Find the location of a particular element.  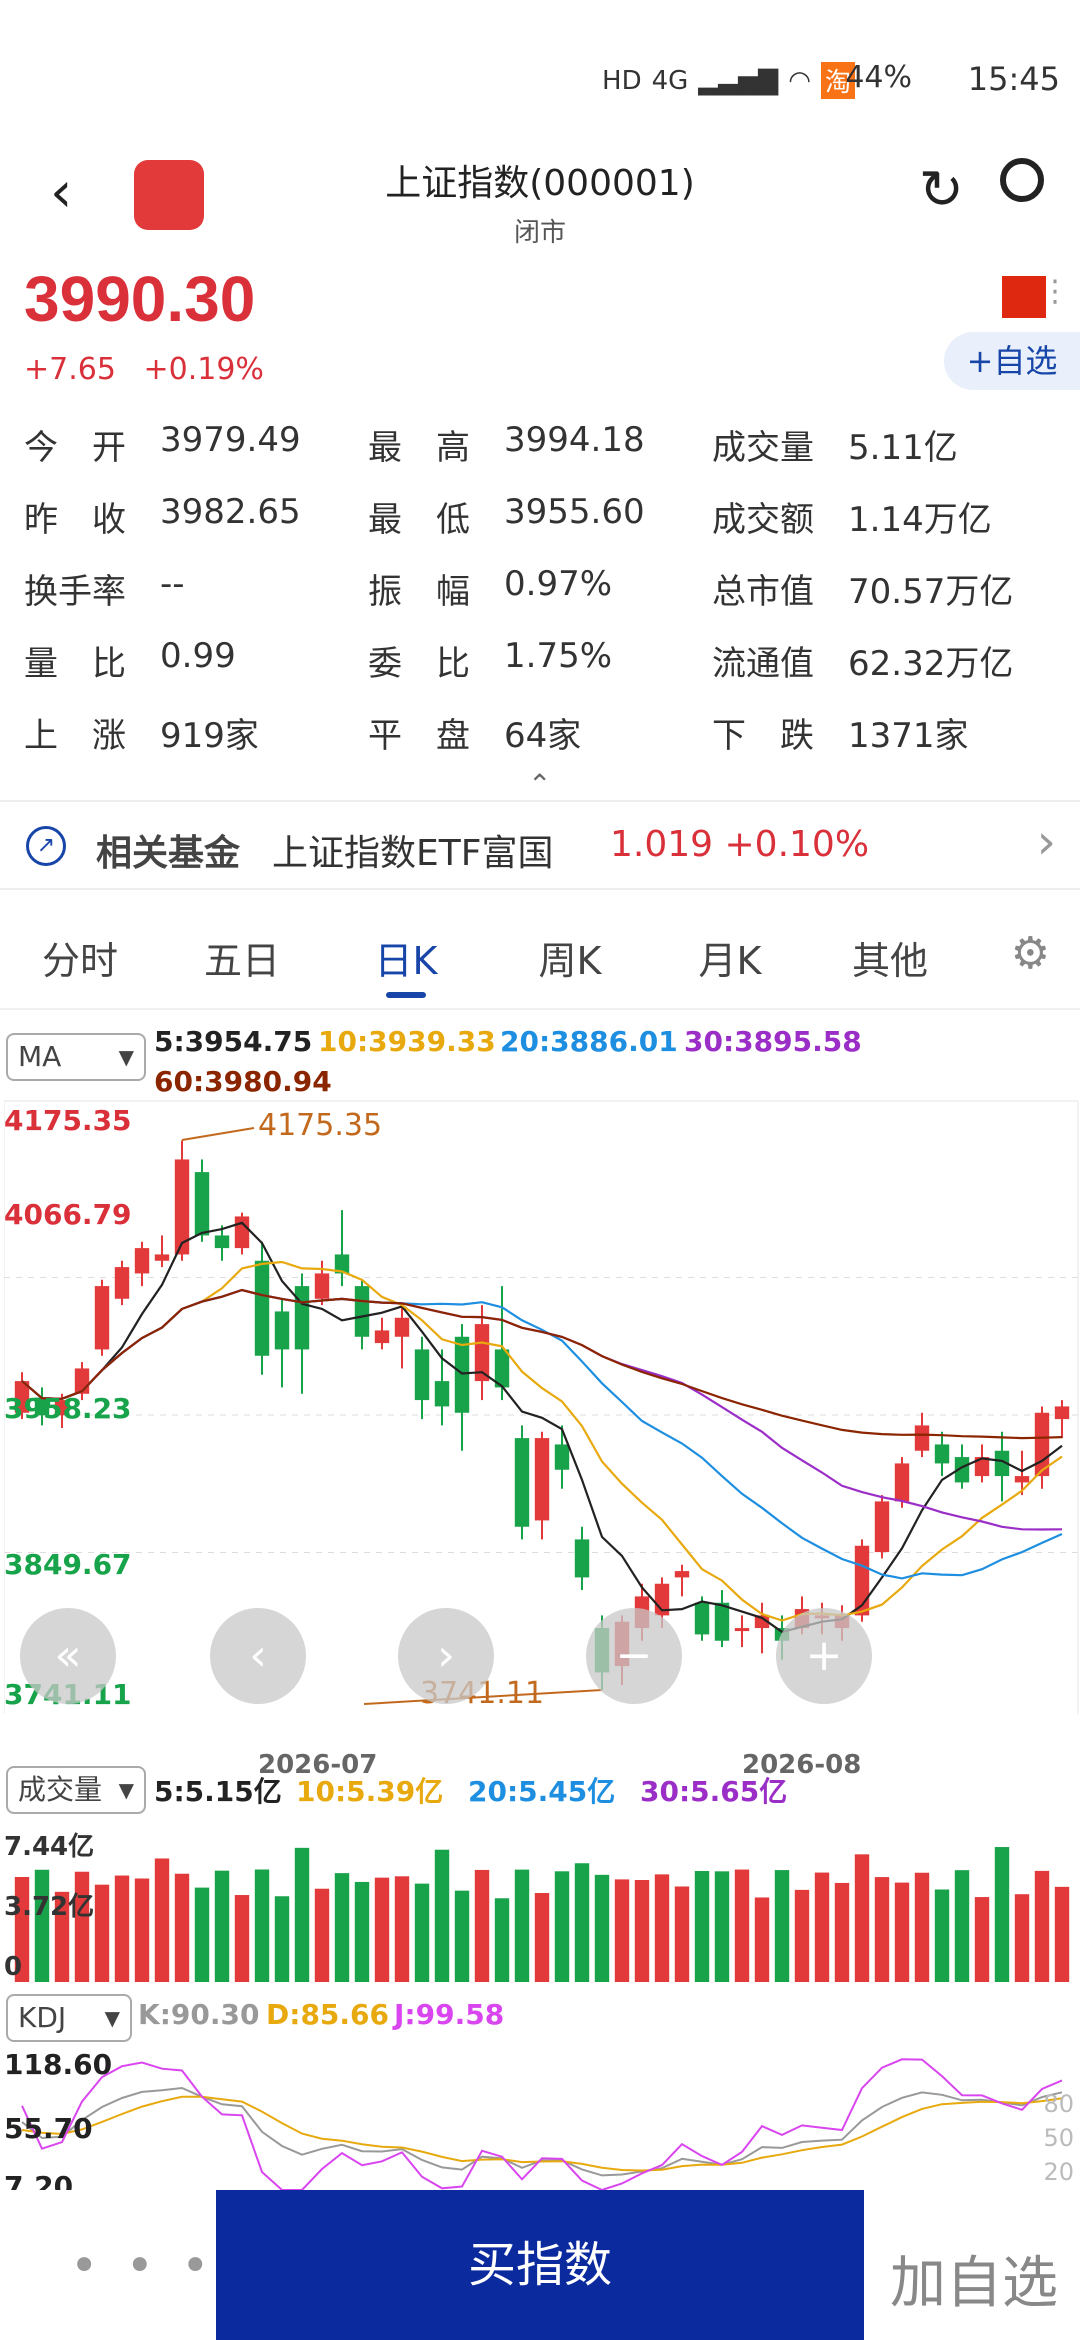

stat-label: 换手率 is located at coordinates (75, 592).